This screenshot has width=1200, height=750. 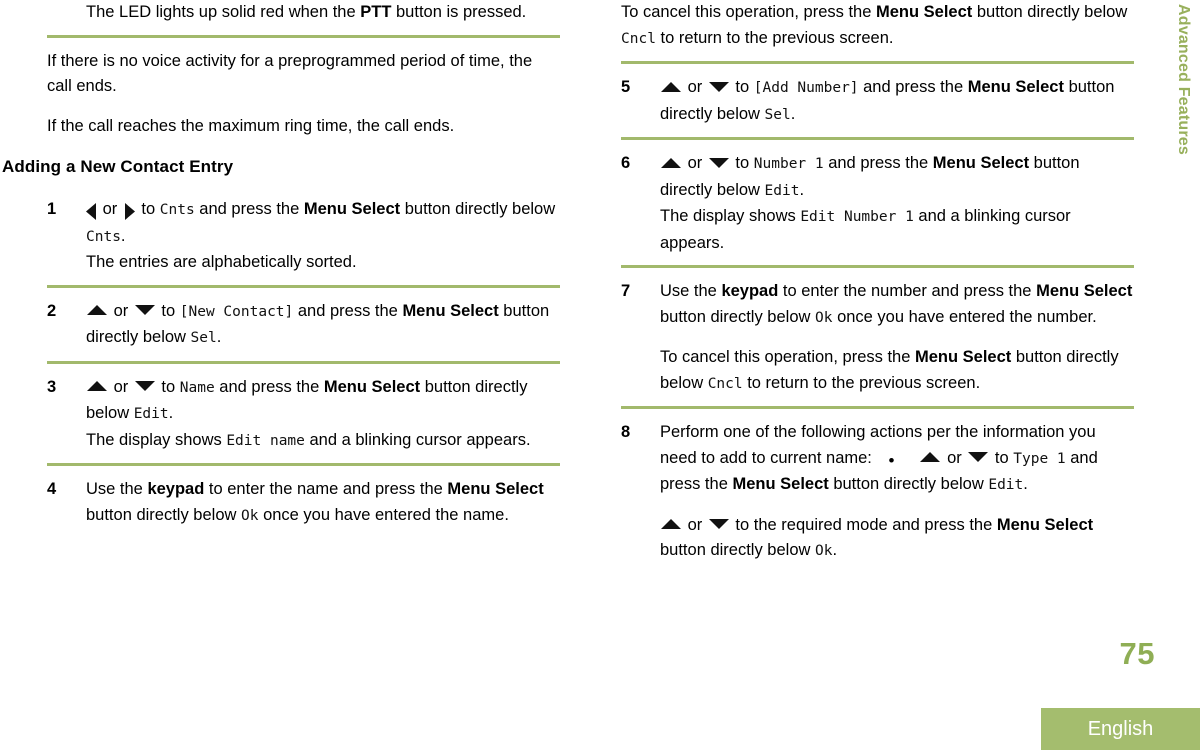 What do you see at coordinates (691, 291) in the screenshot?
I see `use-the-text: Use the` at bounding box center [691, 291].